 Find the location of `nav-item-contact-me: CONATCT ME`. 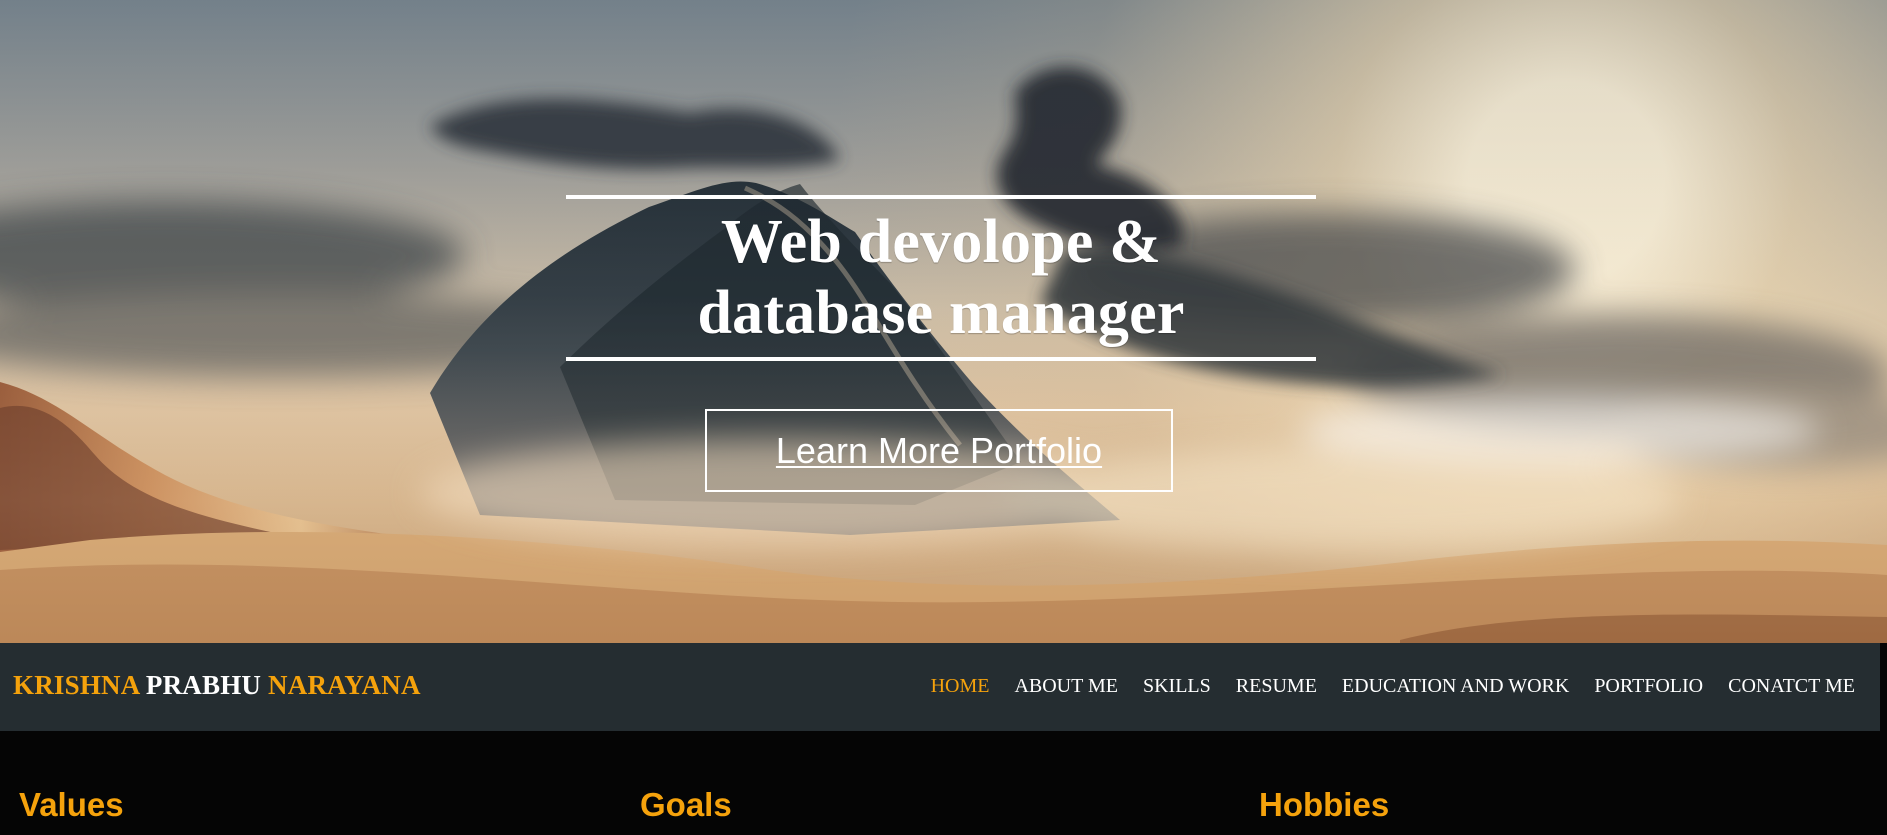

nav-item-contact-me: CONATCT ME is located at coordinates (1791, 686).